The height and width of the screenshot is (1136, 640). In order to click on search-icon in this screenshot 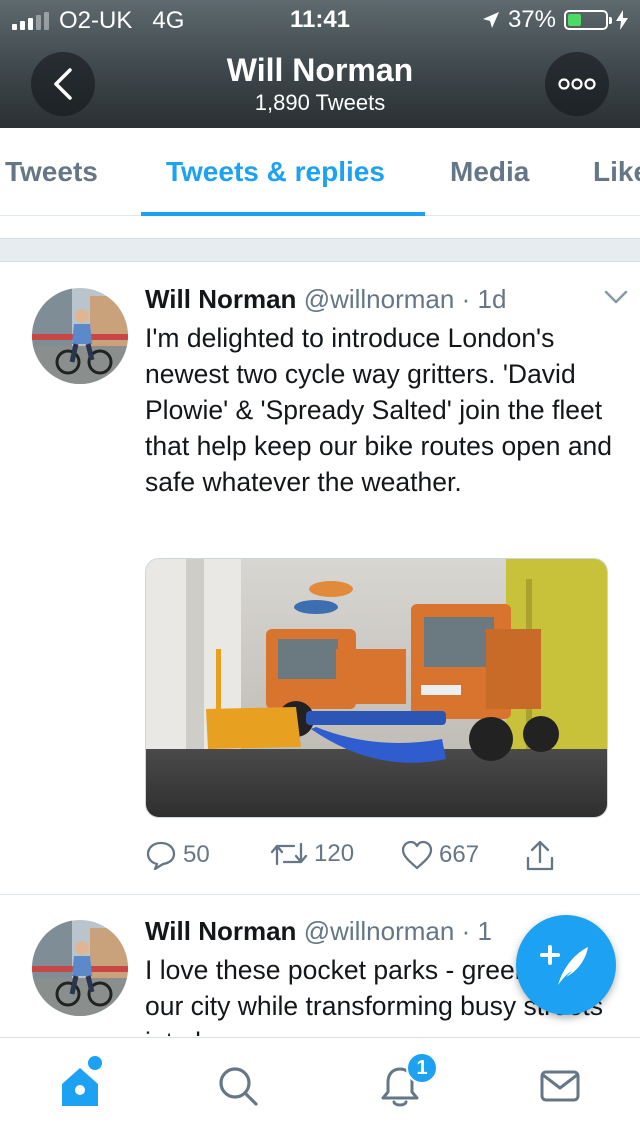, I will do `click(238, 1086)`.